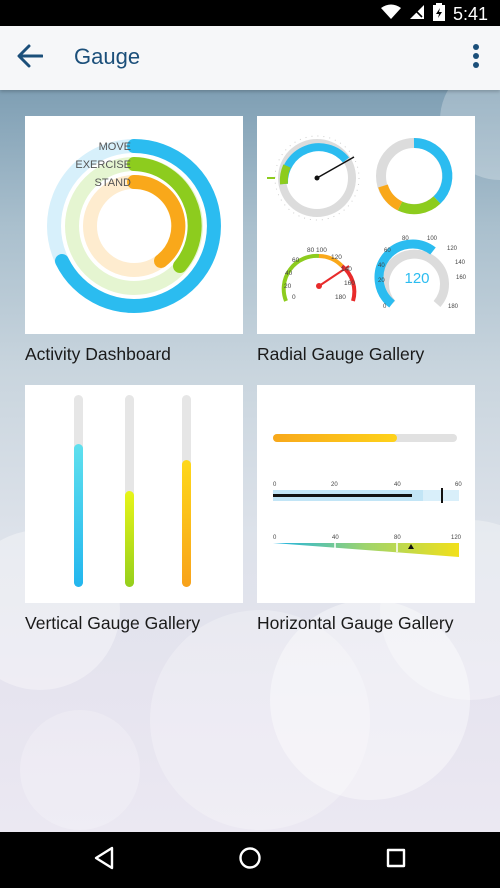 Image resolution: width=500 pixels, height=888 pixels. Describe the element at coordinates (98, 354) in the screenshot. I see `tile-label: Activity Dashboard` at that location.